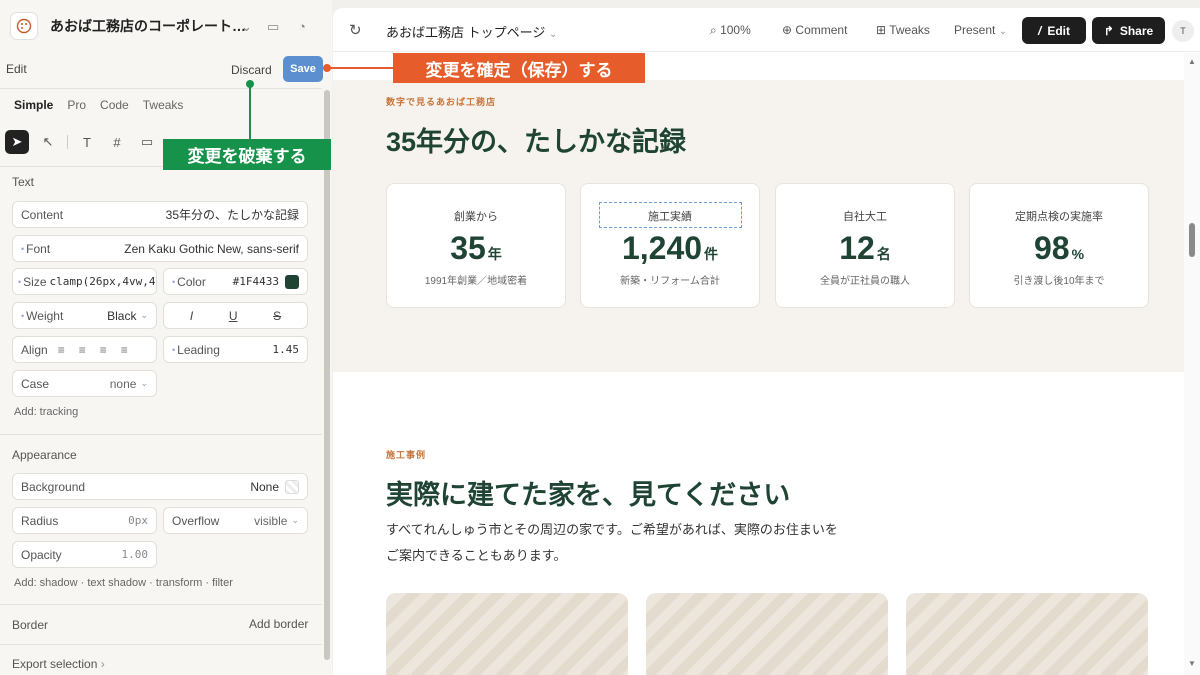 Image resolution: width=1200 pixels, height=675 pixels. Describe the element at coordinates (264, 487) in the screenshot. I see `background-value: None` at that location.